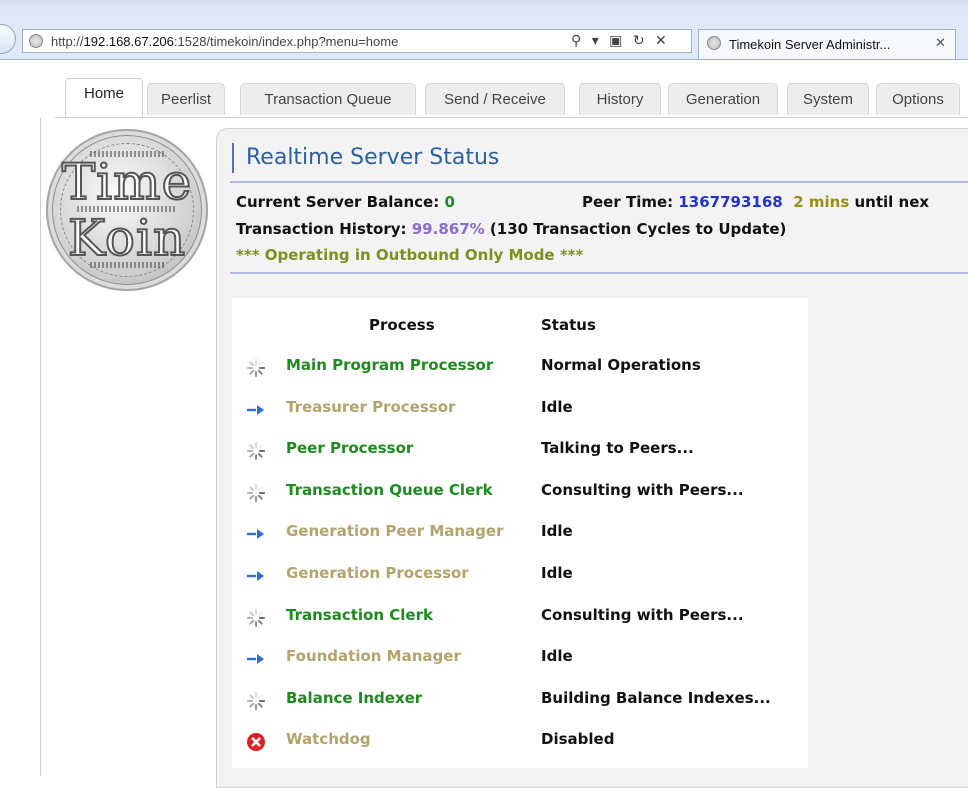 The height and width of the screenshot is (788, 968). Describe the element at coordinates (286, 41) in the screenshot. I see `url-path: :1528/timekoin/index.php?menu=home` at that location.